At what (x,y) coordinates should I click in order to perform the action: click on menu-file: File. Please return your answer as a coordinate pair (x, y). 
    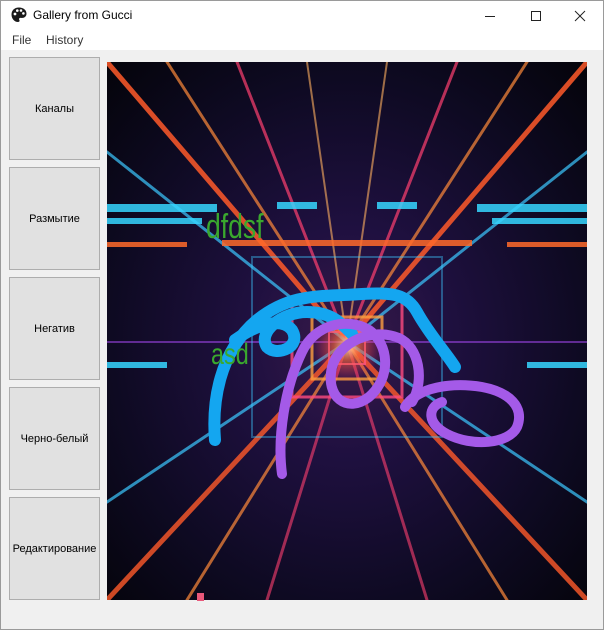
    Looking at the image, I should click on (21, 40).